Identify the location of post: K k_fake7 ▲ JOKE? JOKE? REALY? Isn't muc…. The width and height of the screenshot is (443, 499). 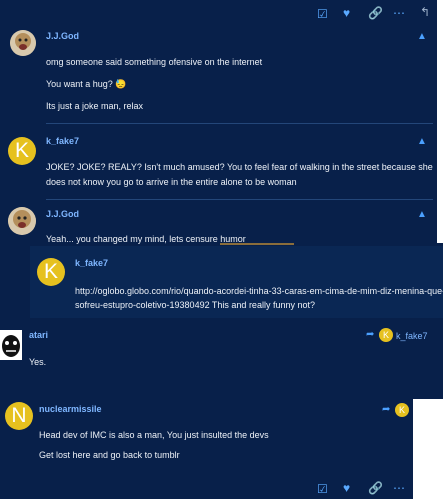
(221, 162).